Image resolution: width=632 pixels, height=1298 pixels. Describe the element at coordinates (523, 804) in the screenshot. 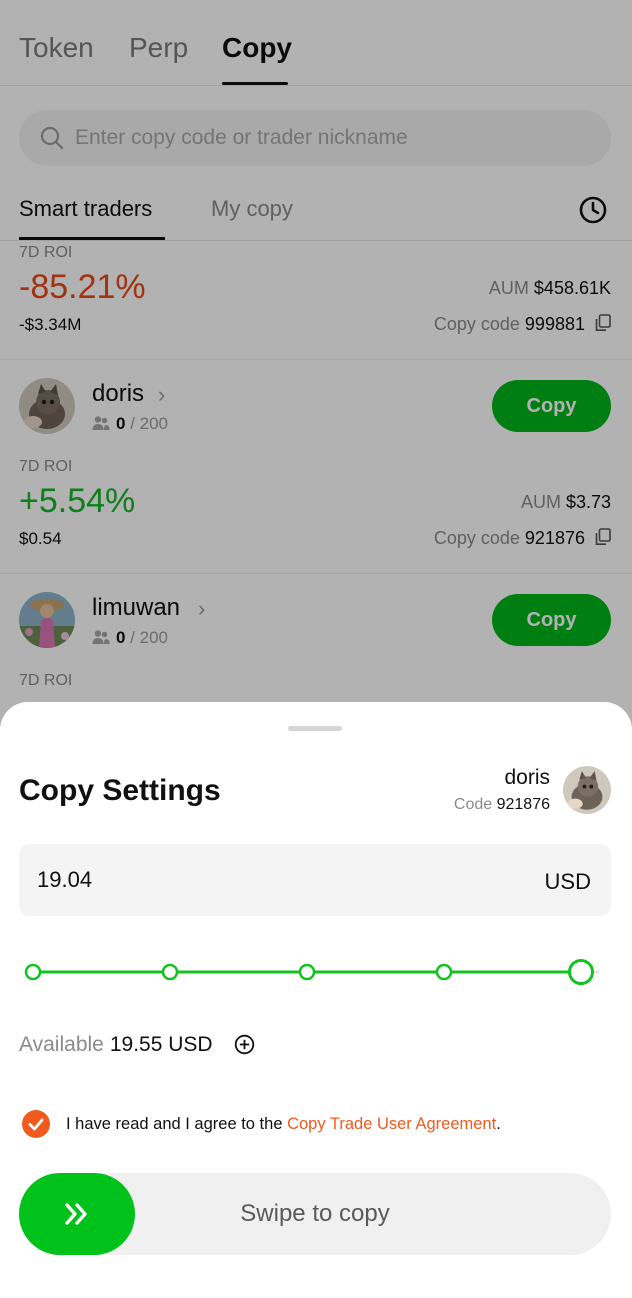

I see `sheet-code-value: 921876` at that location.